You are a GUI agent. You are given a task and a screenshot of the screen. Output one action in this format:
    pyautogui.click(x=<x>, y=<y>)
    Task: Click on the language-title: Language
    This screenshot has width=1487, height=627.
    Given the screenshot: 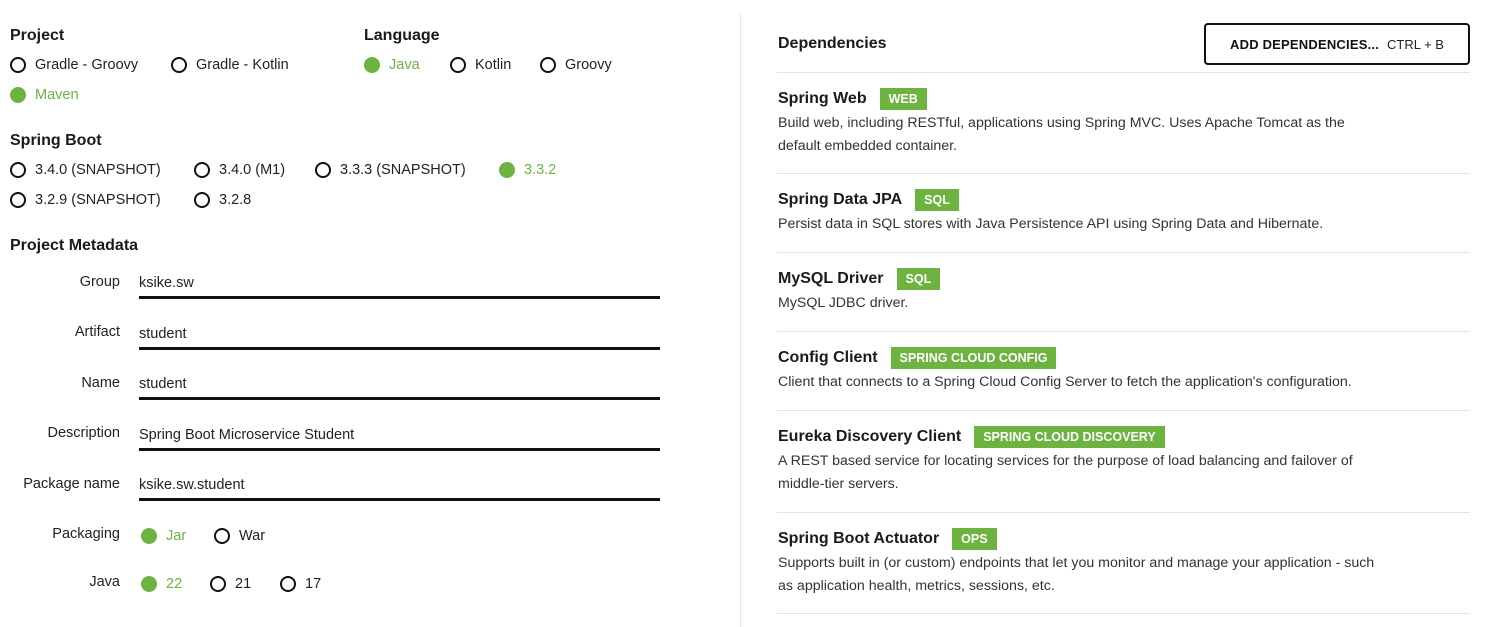 What is the action you would take?
    pyautogui.click(x=402, y=35)
    